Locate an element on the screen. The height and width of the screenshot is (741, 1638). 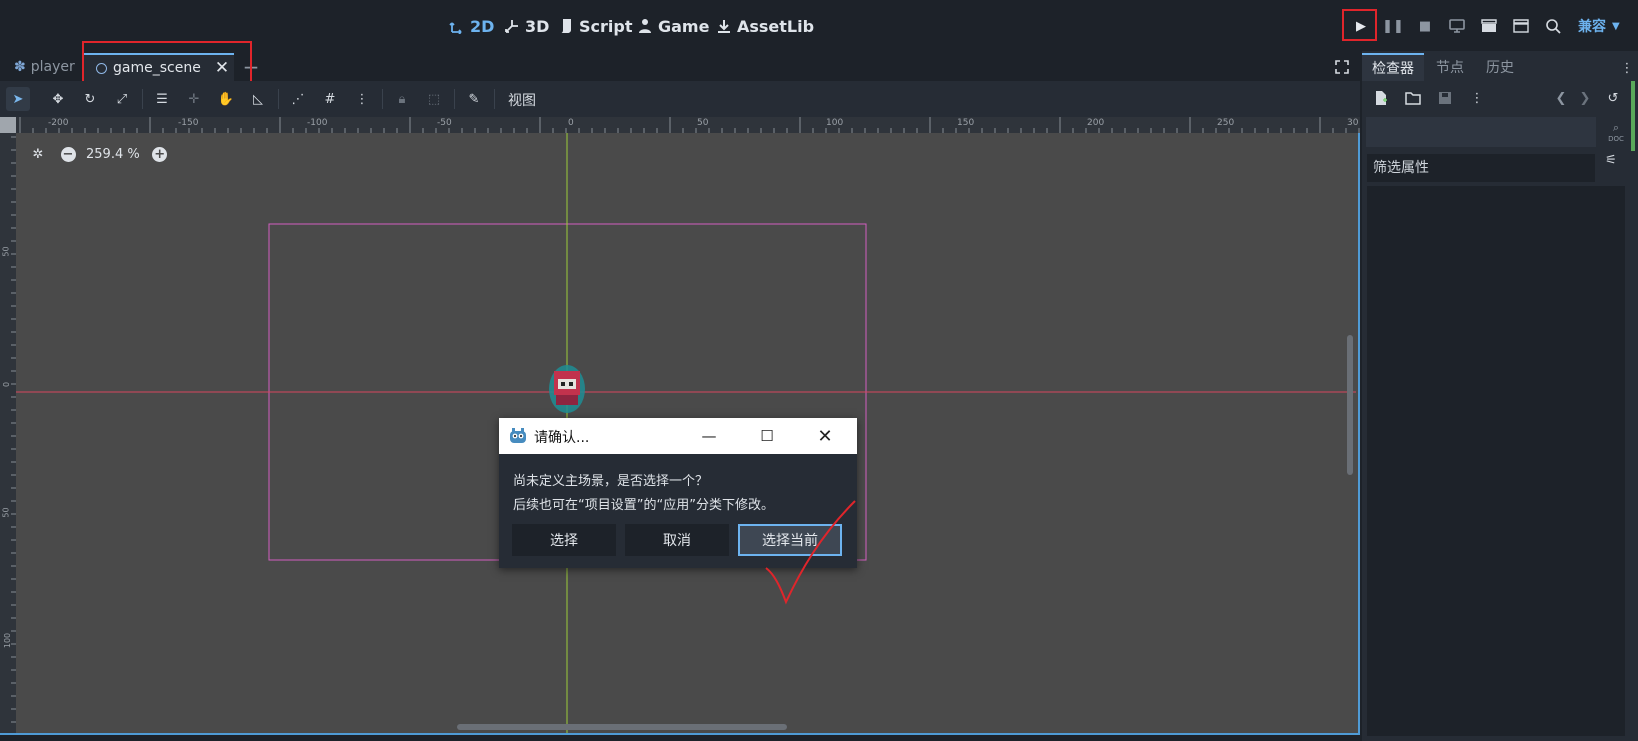
grid-snap-button: # is located at coordinates (330, 99).